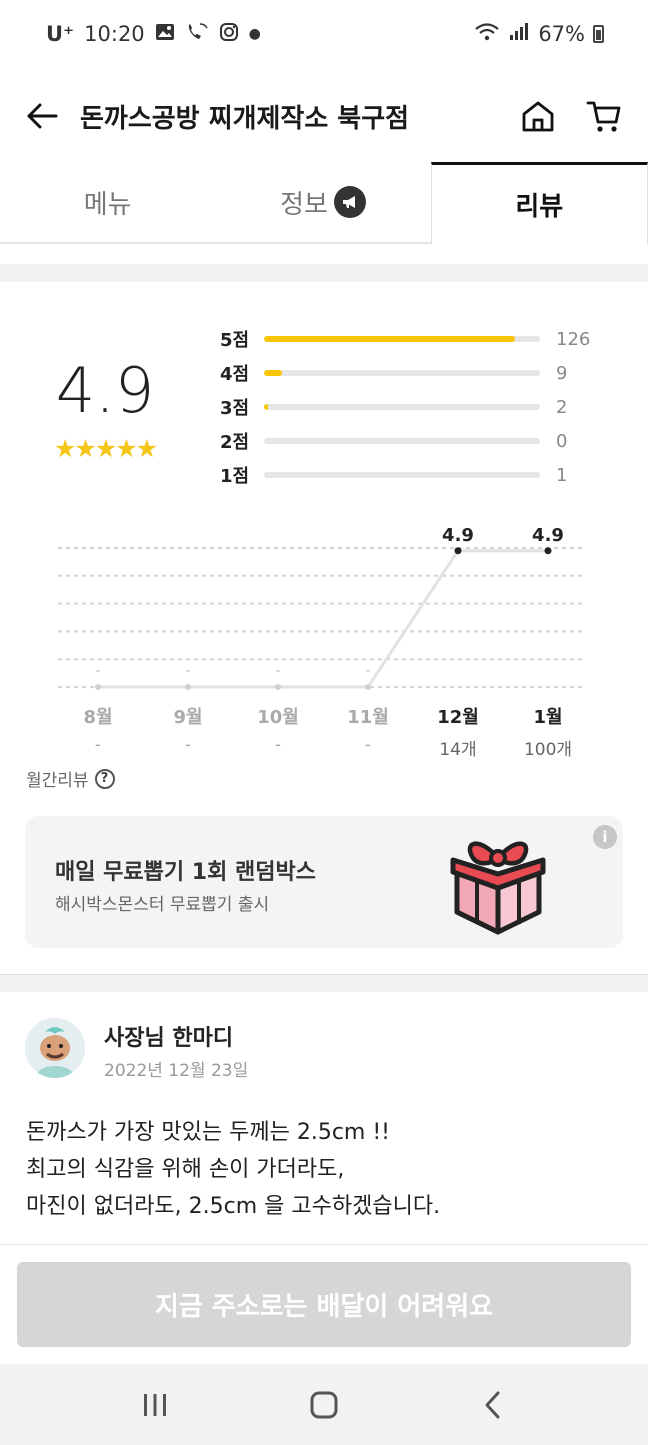  Describe the element at coordinates (155, 1405) in the screenshot. I see `recents-icon` at that location.